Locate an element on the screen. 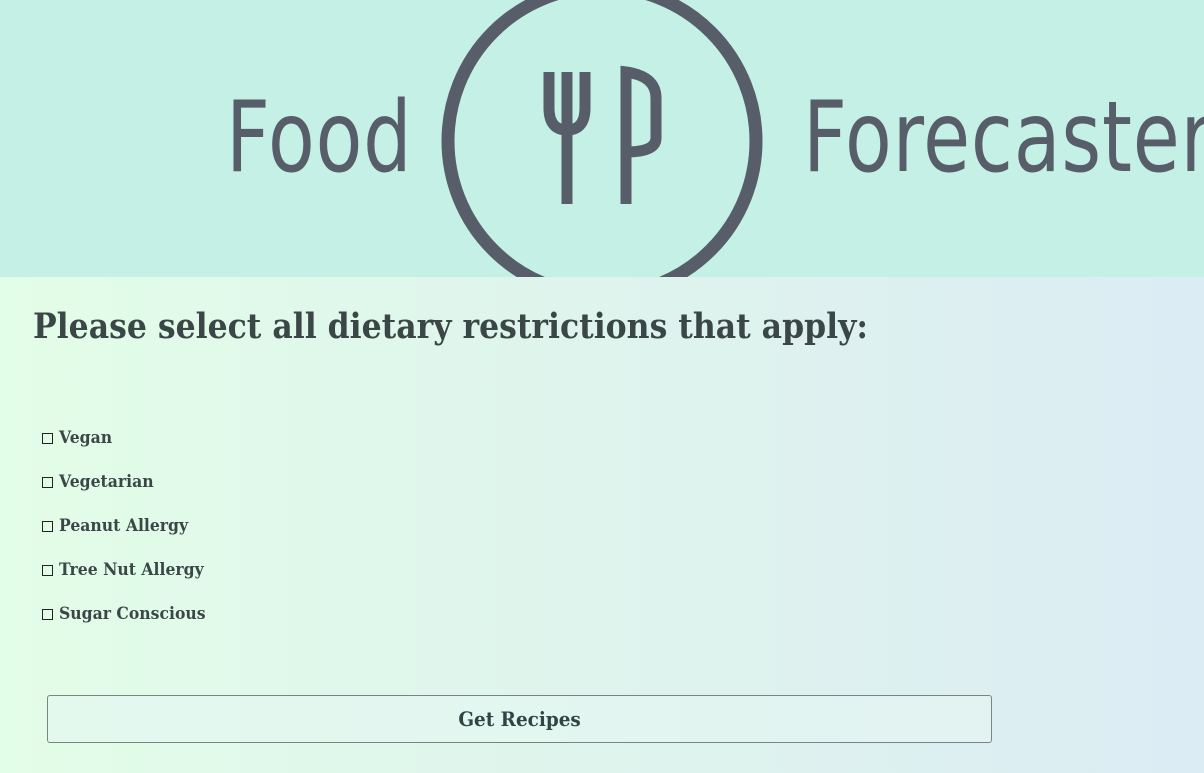 The image size is (1204, 773). logo-word-food: Food is located at coordinates (319, 138).